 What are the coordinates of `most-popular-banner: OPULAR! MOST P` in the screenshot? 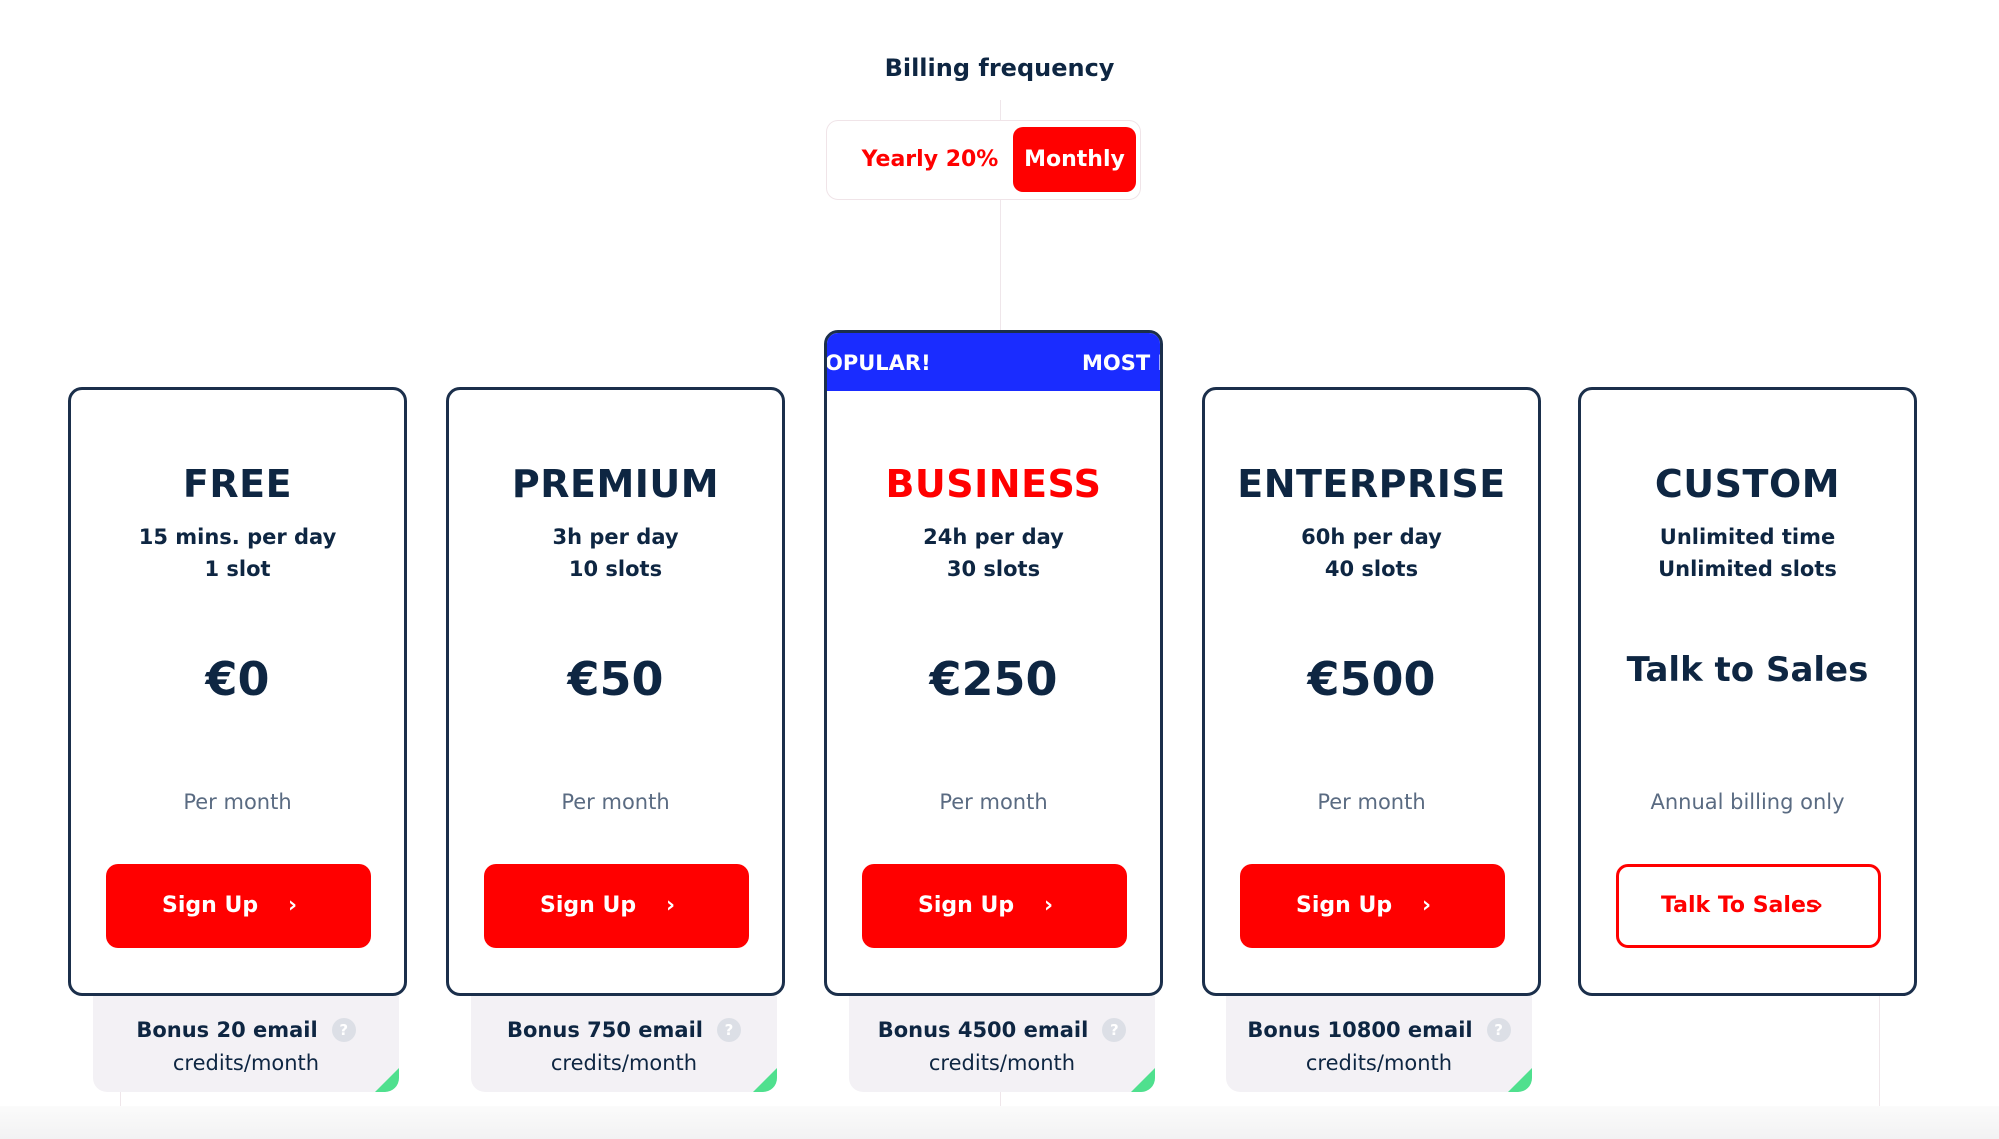 It's located at (993, 362).